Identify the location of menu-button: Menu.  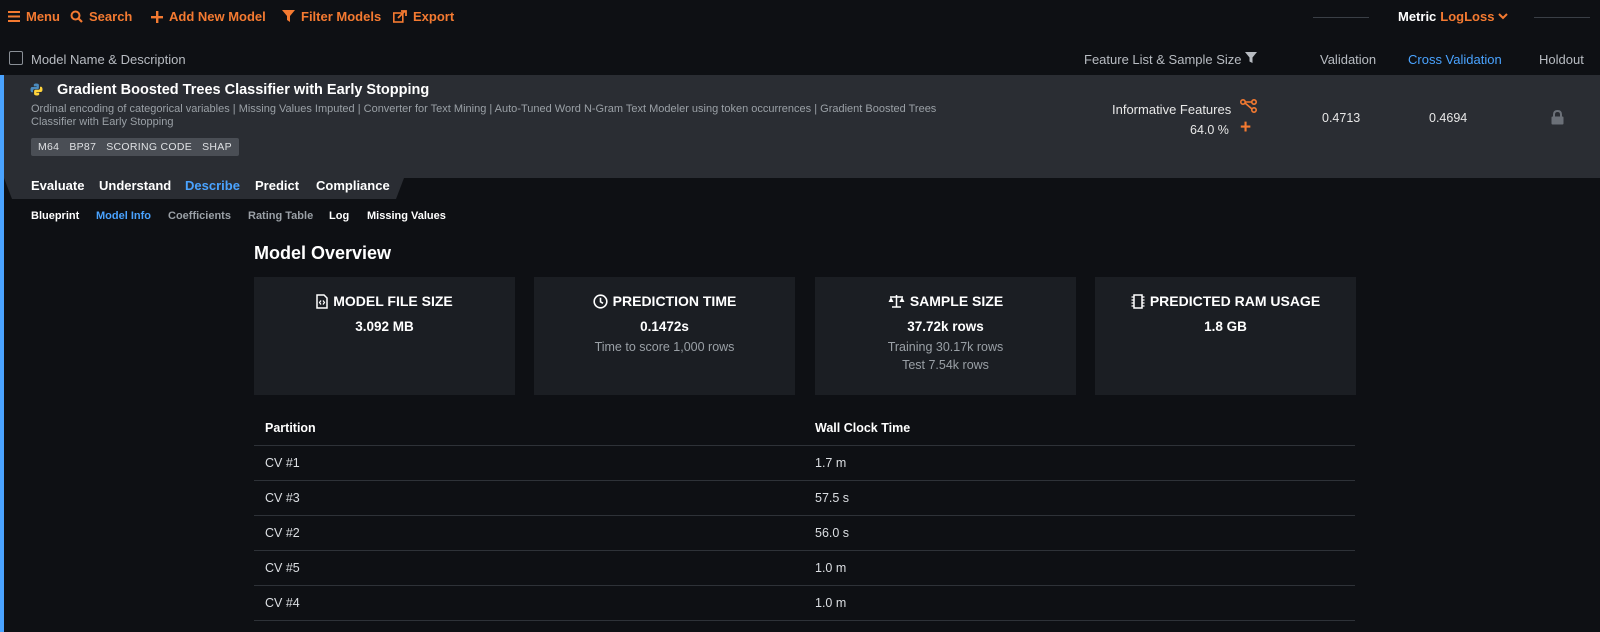
(34, 16).